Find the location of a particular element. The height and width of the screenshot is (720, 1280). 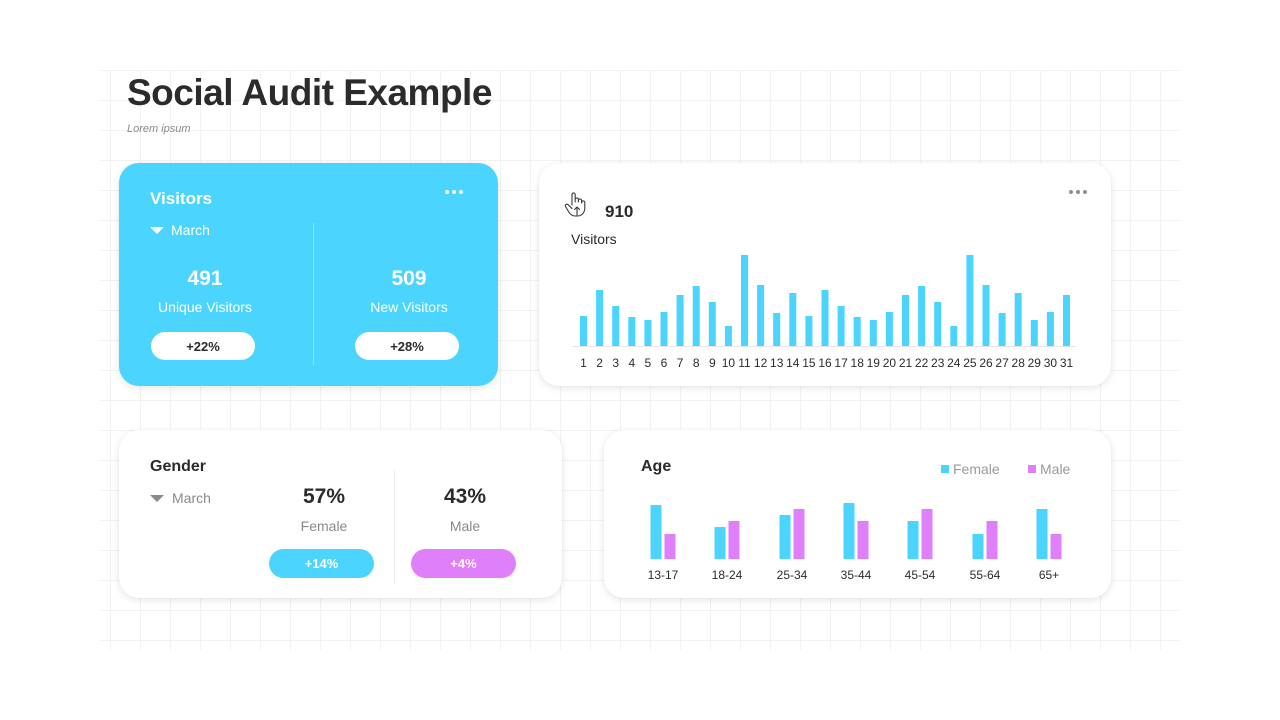

x-tick-label: 3 is located at coordinates (615, 363).